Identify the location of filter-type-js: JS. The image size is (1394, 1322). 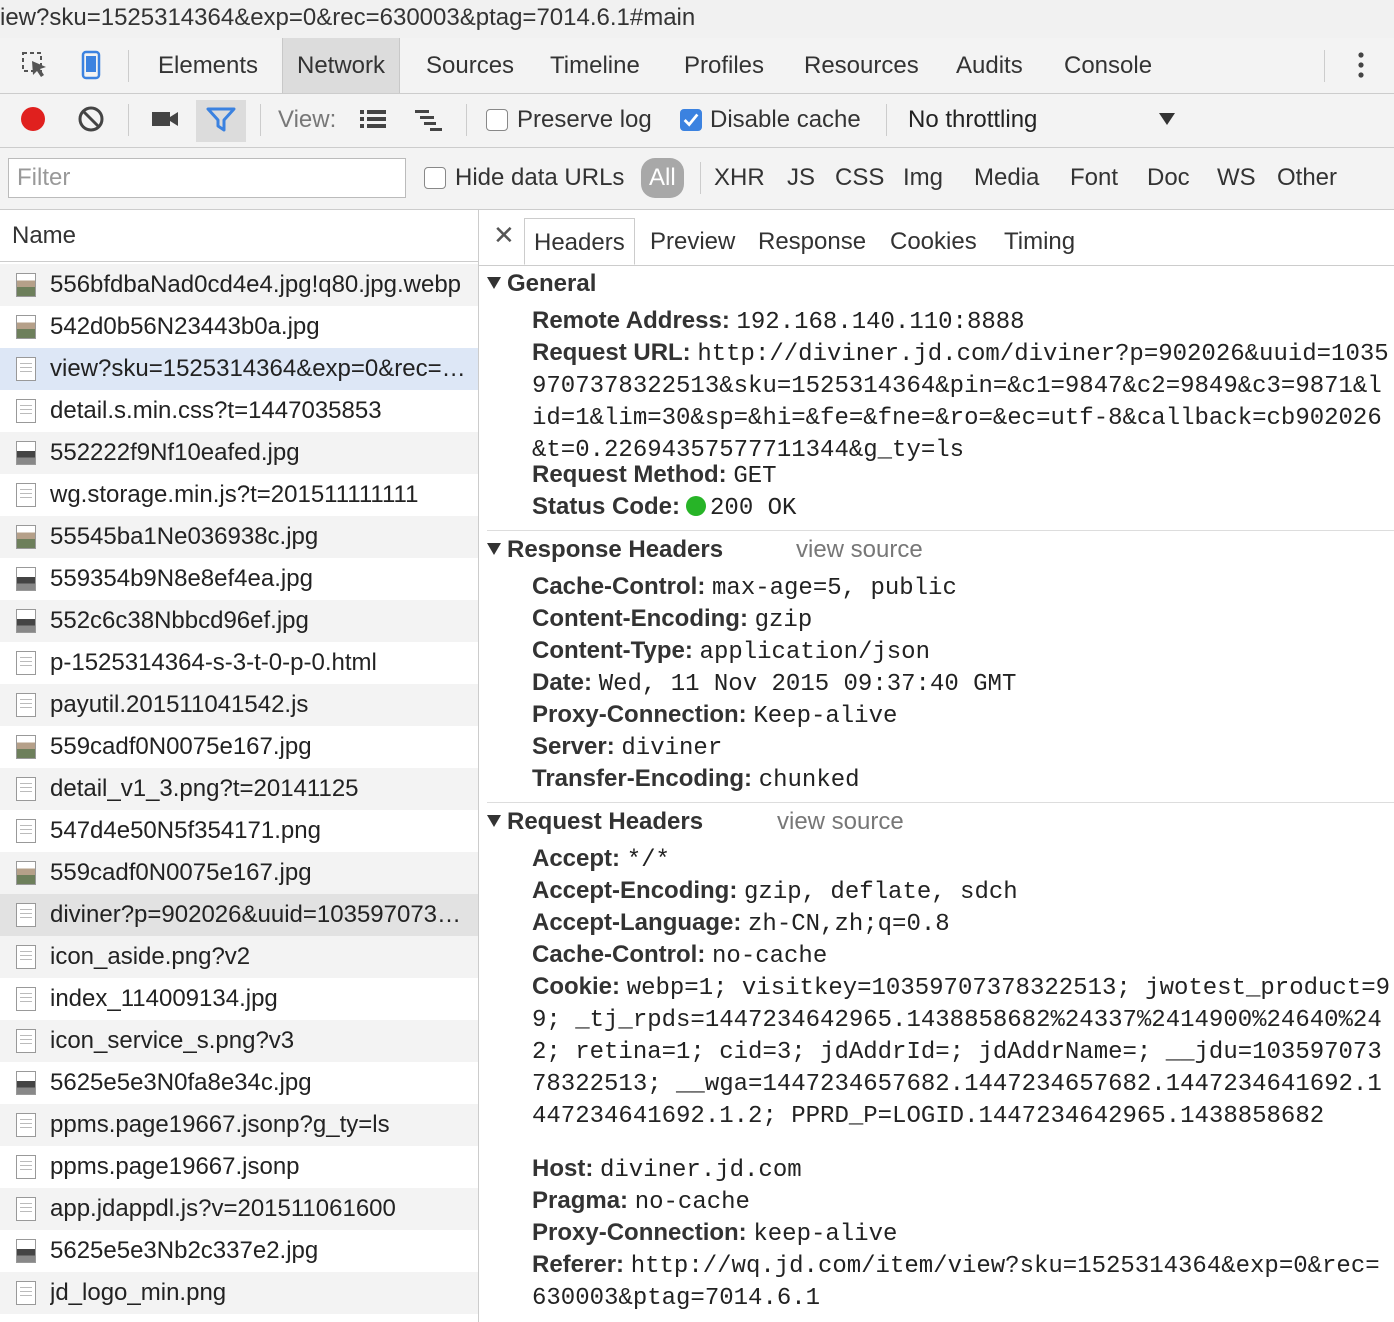
(801, 178).